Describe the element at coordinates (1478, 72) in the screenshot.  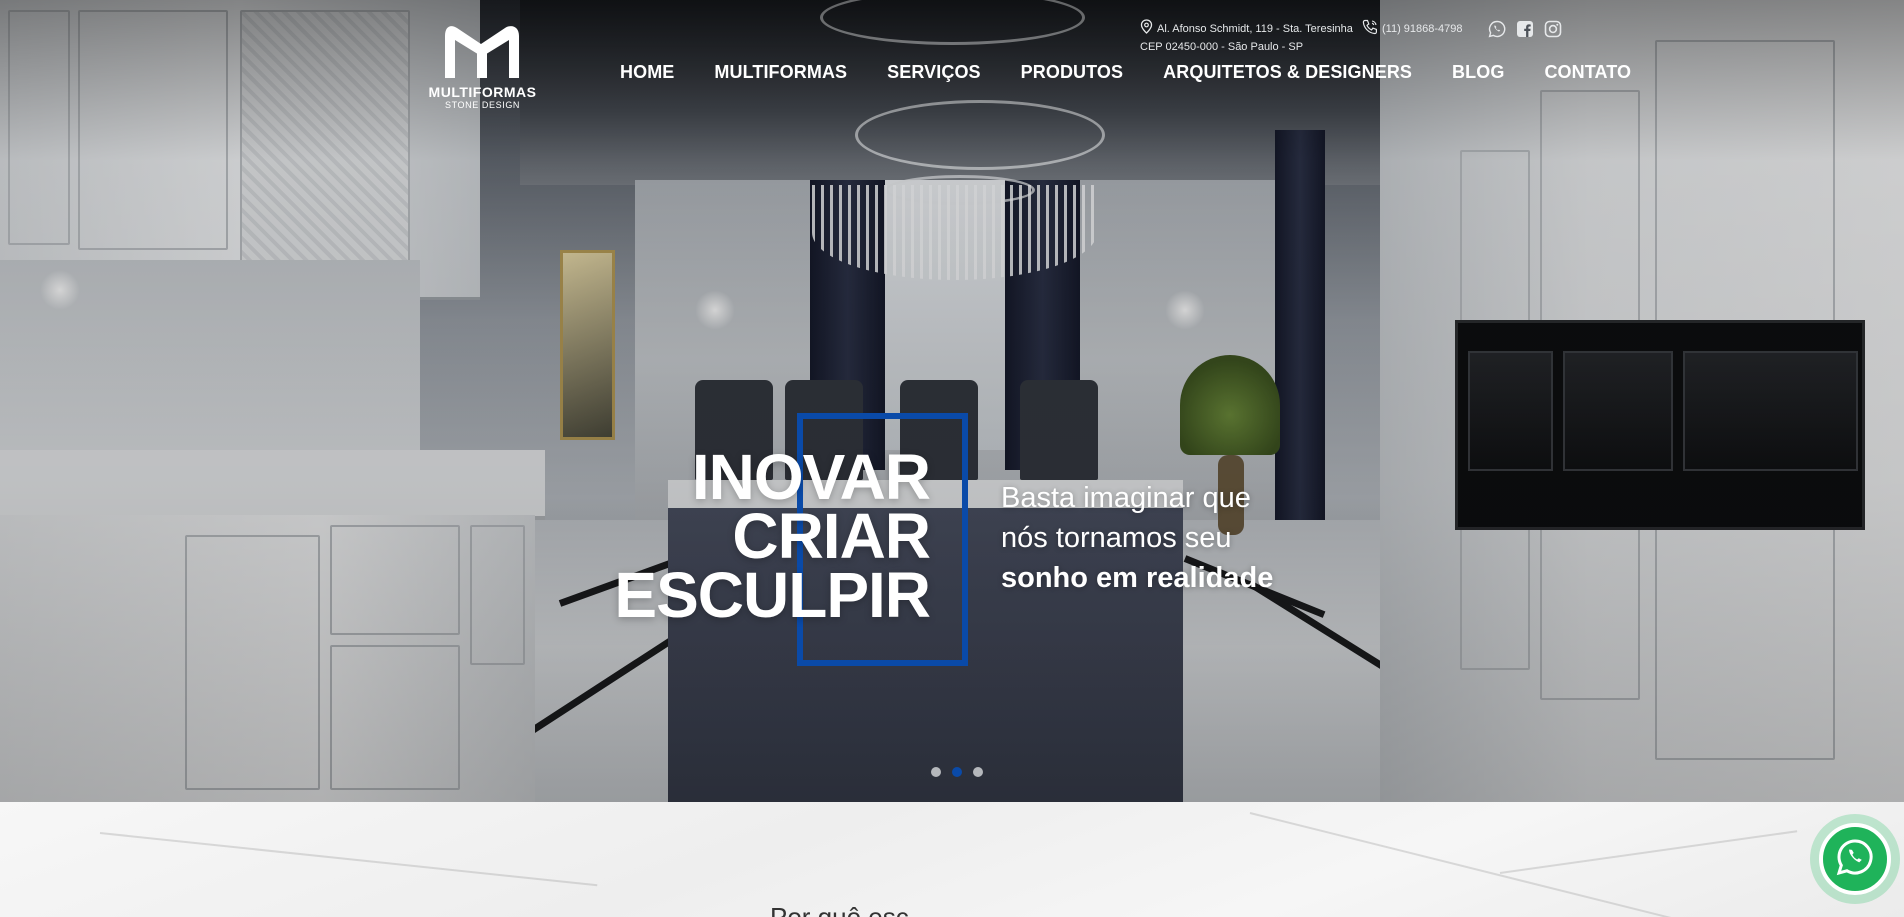
I see `nav-blog: BLOG` at that location.